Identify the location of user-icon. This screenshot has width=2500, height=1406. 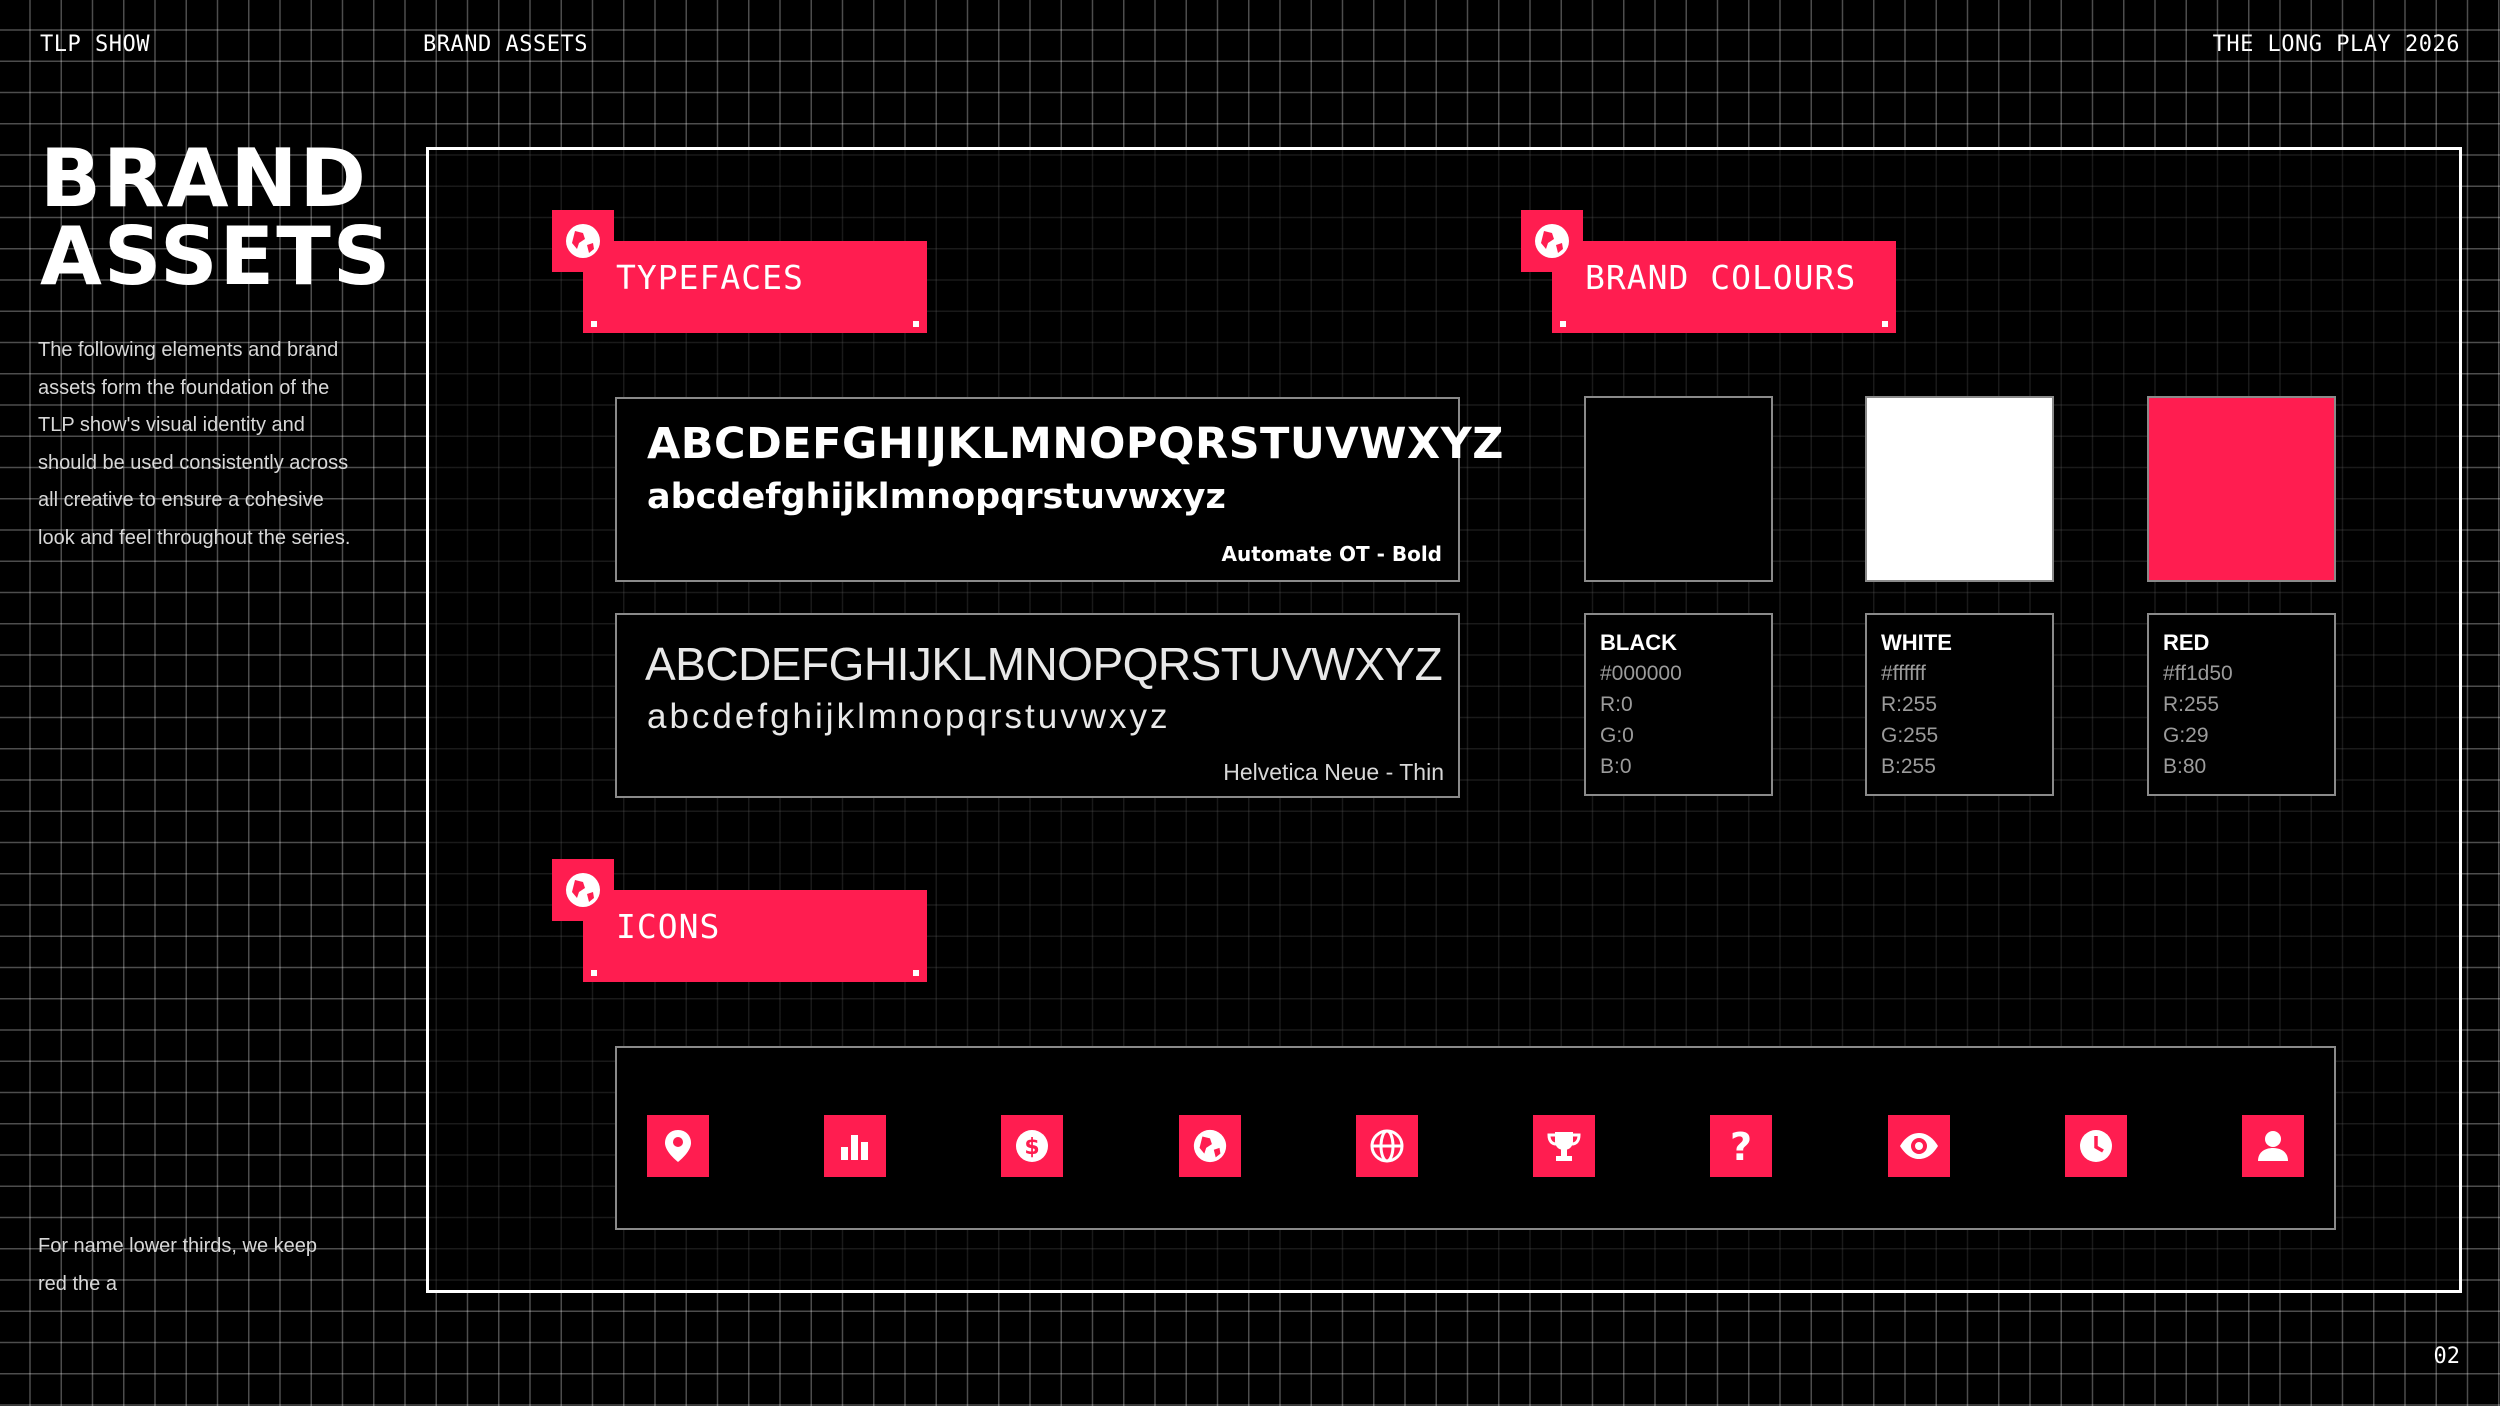
(2273, 1146).